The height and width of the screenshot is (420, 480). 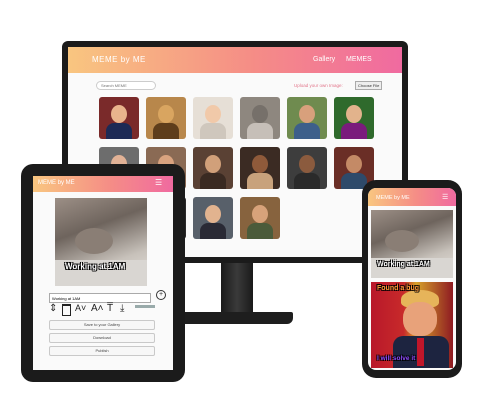 I want to click on phone-meme-2: Found a bug I will solve it, so click(x=412, y=325).